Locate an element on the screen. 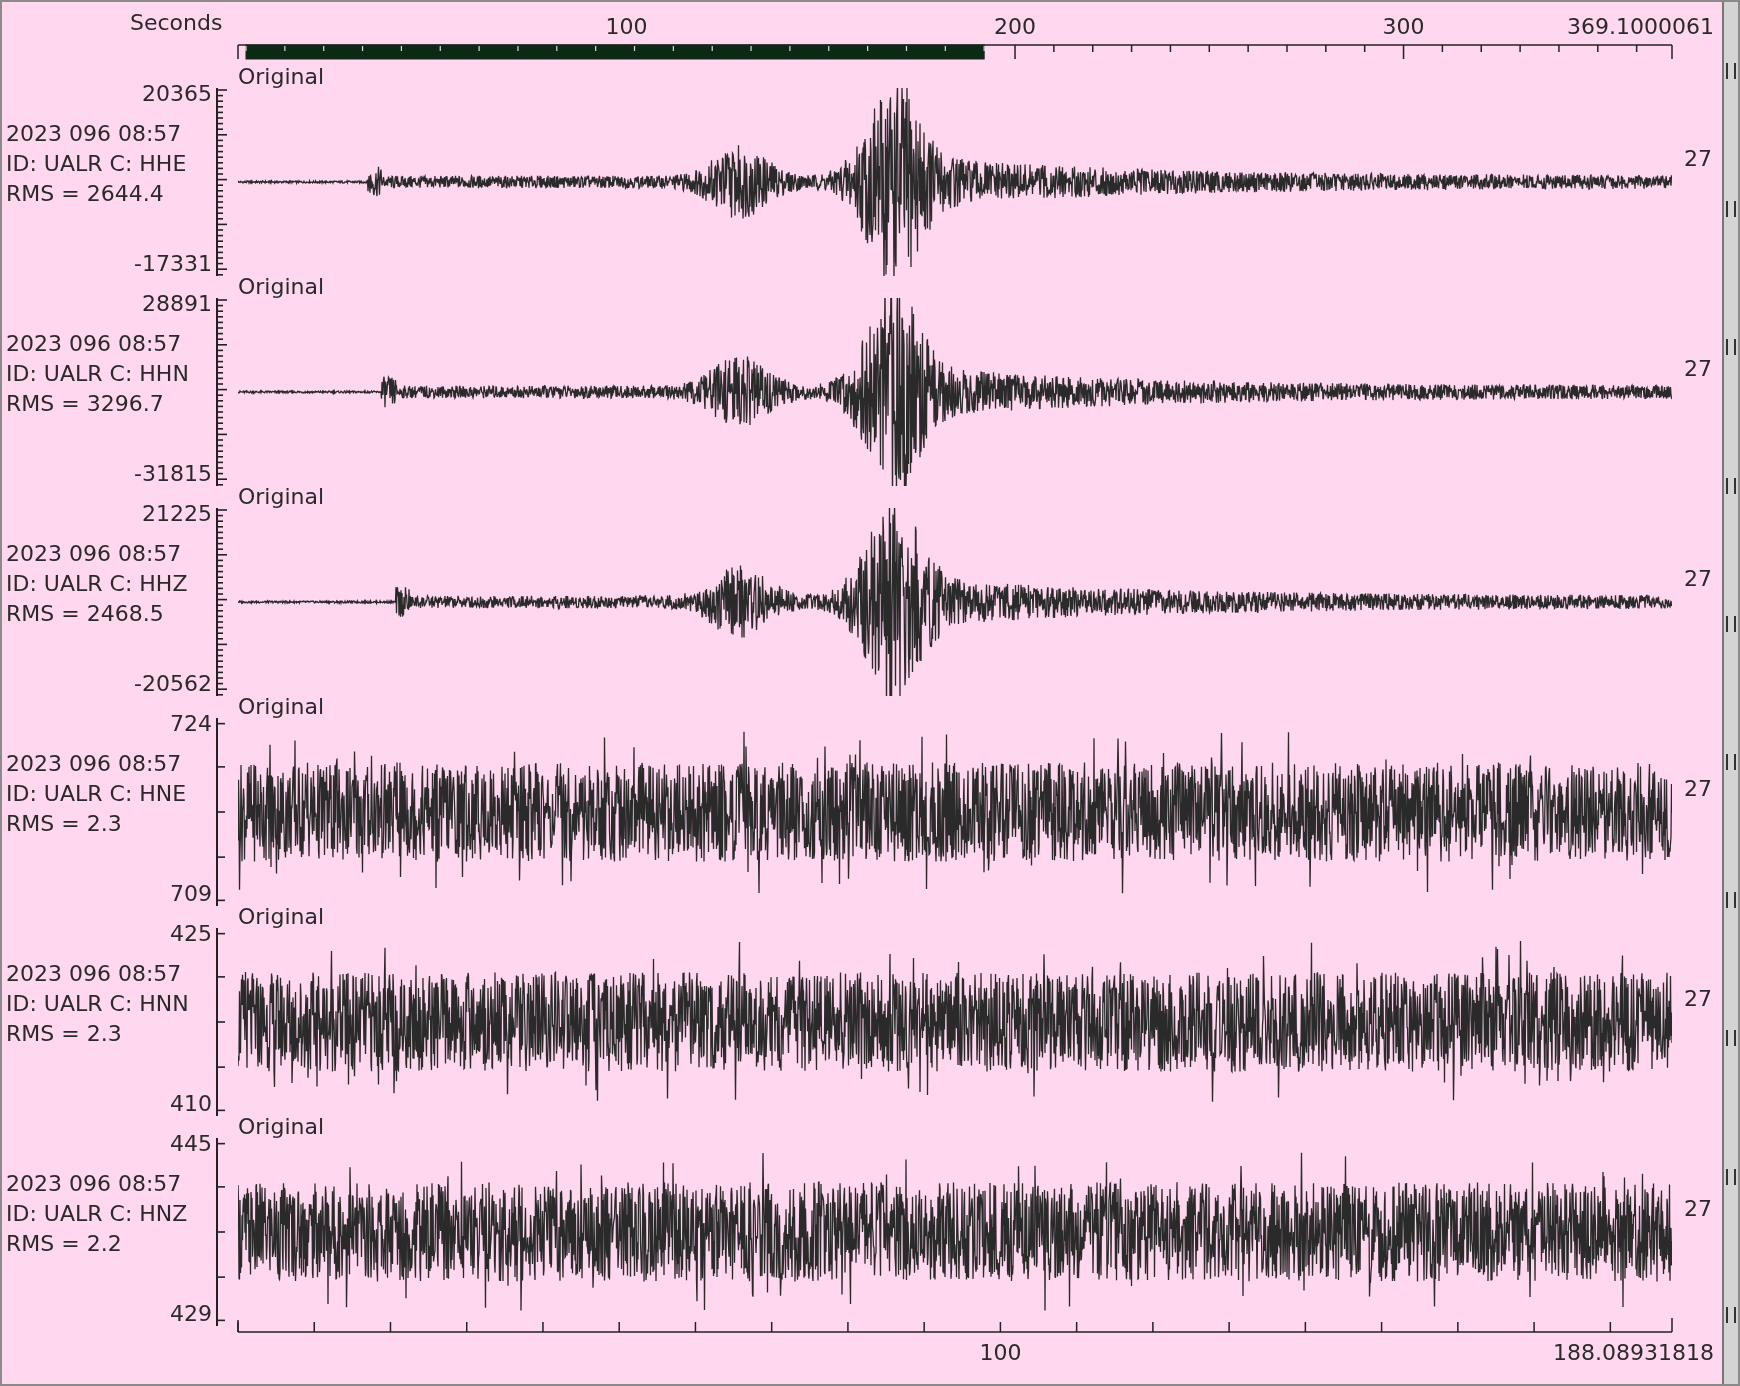 This screenshot has height=1386, width=1740. amplitude-max: 445 is located at coordinates (191, 1144).